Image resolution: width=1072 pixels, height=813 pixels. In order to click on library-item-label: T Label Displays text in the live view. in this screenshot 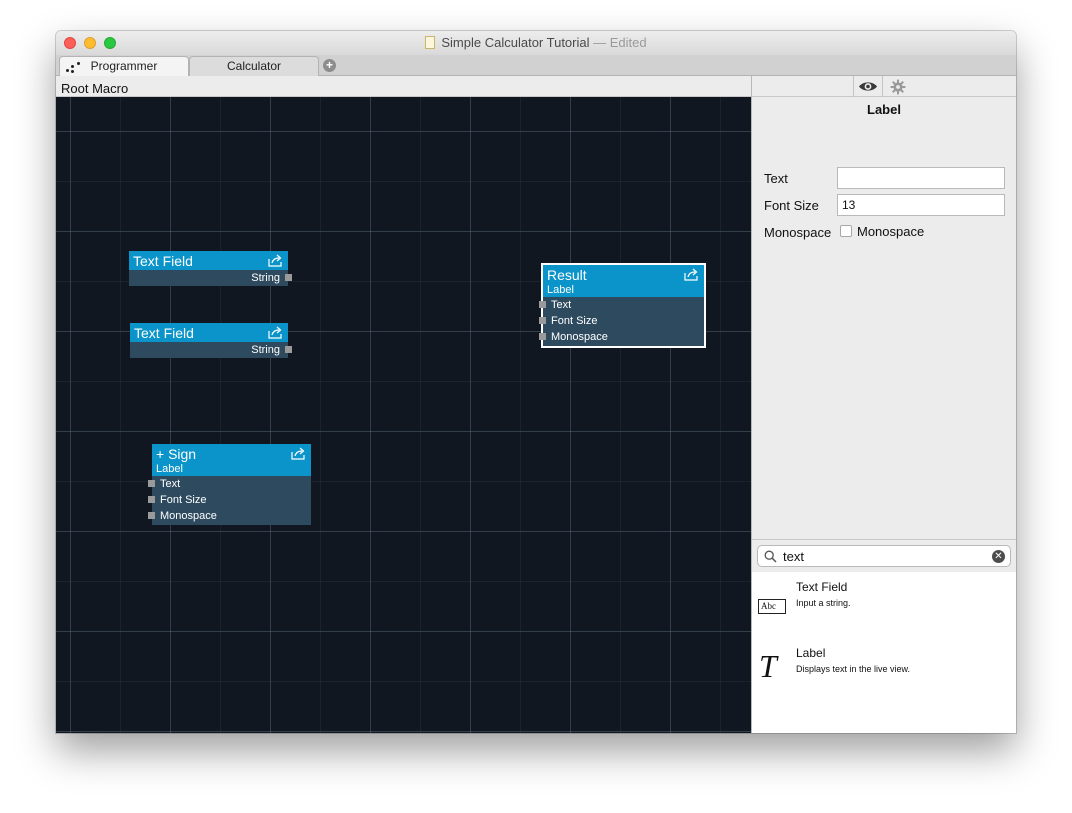, I will do `click(884, 676)`.